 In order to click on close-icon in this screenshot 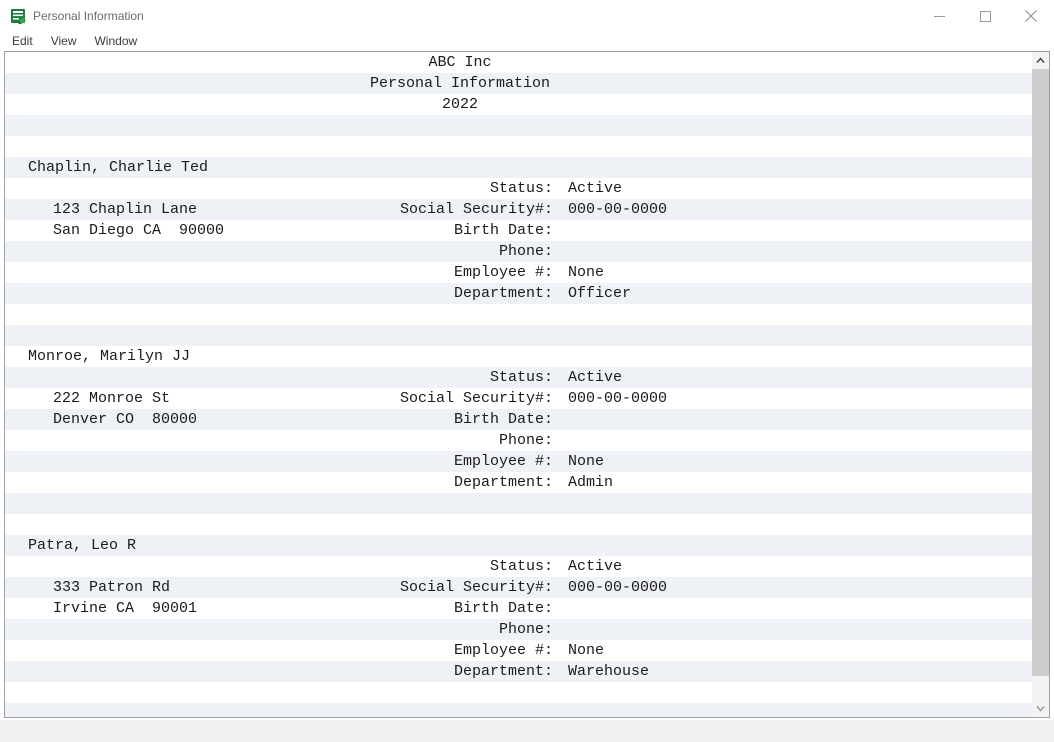, I will do `click(1031, 16)`.